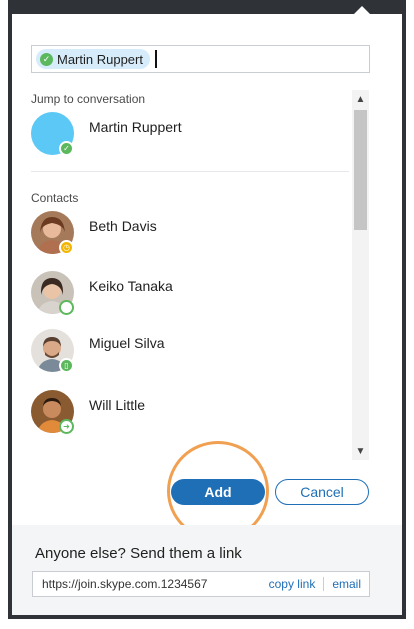  What do you see at coordinates (66, 247) in the screenshot?
I see `clock-icon: ◷` at bounding box center [66, 247].